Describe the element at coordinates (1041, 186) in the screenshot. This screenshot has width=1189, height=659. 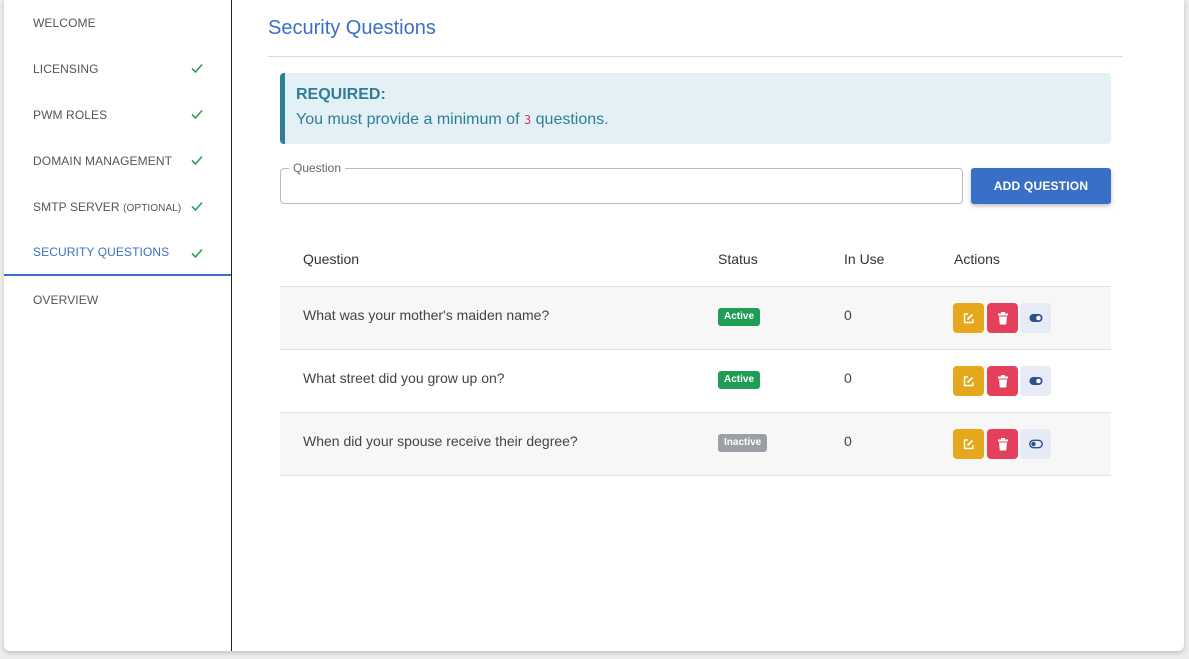
I see `add-question-button: ADD QUESTION` at that location.